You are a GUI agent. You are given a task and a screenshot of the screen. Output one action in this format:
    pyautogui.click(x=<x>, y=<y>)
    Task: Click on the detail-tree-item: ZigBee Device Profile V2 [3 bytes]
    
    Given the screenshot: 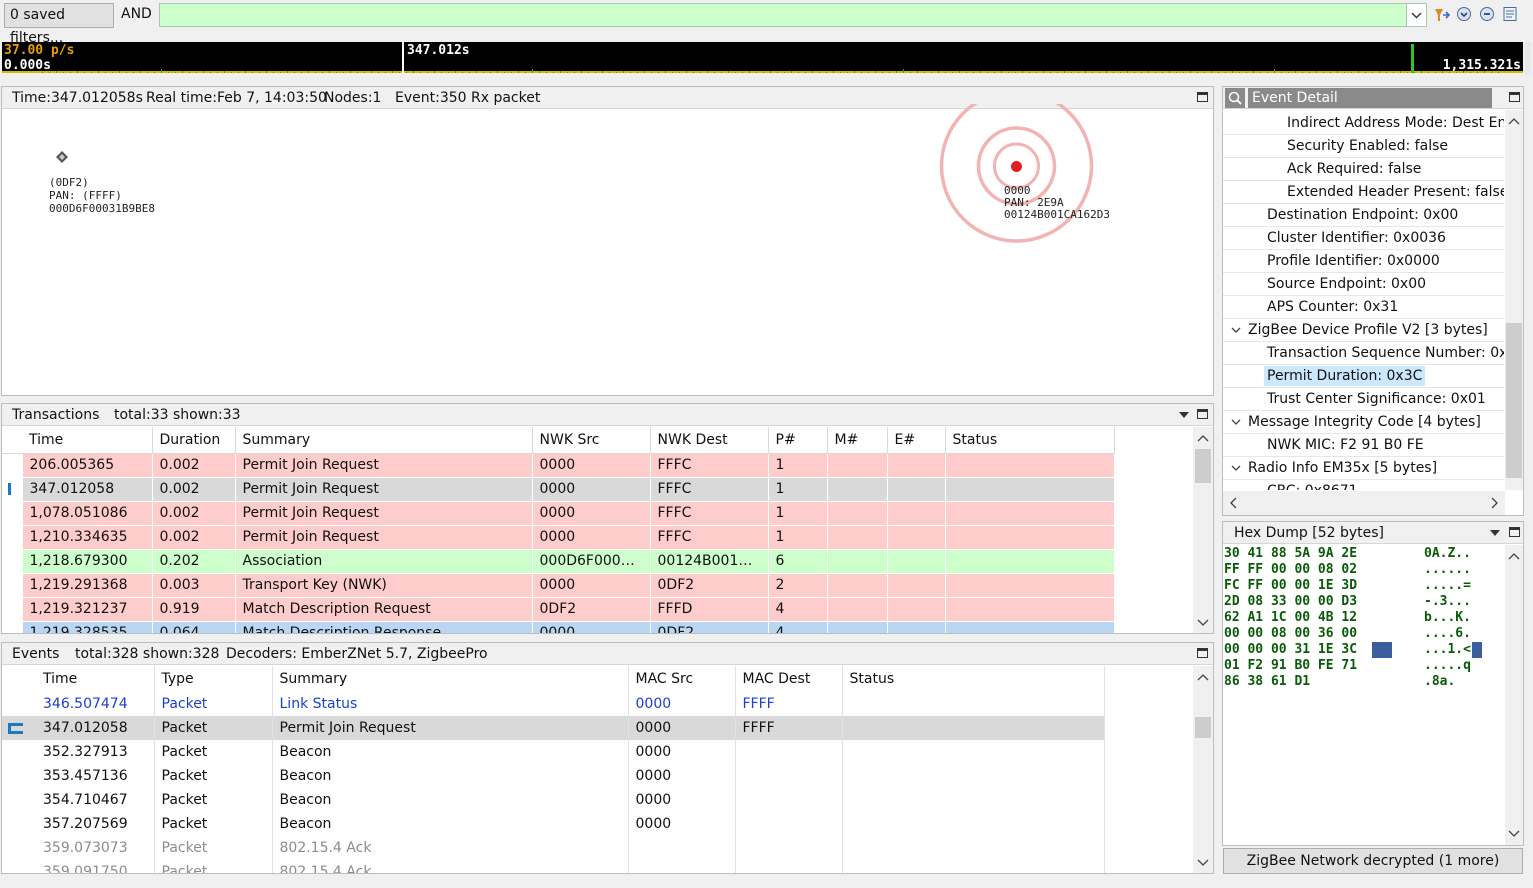 What is the action you would take?
    pyautogui.click(x=1363, y=330)
    